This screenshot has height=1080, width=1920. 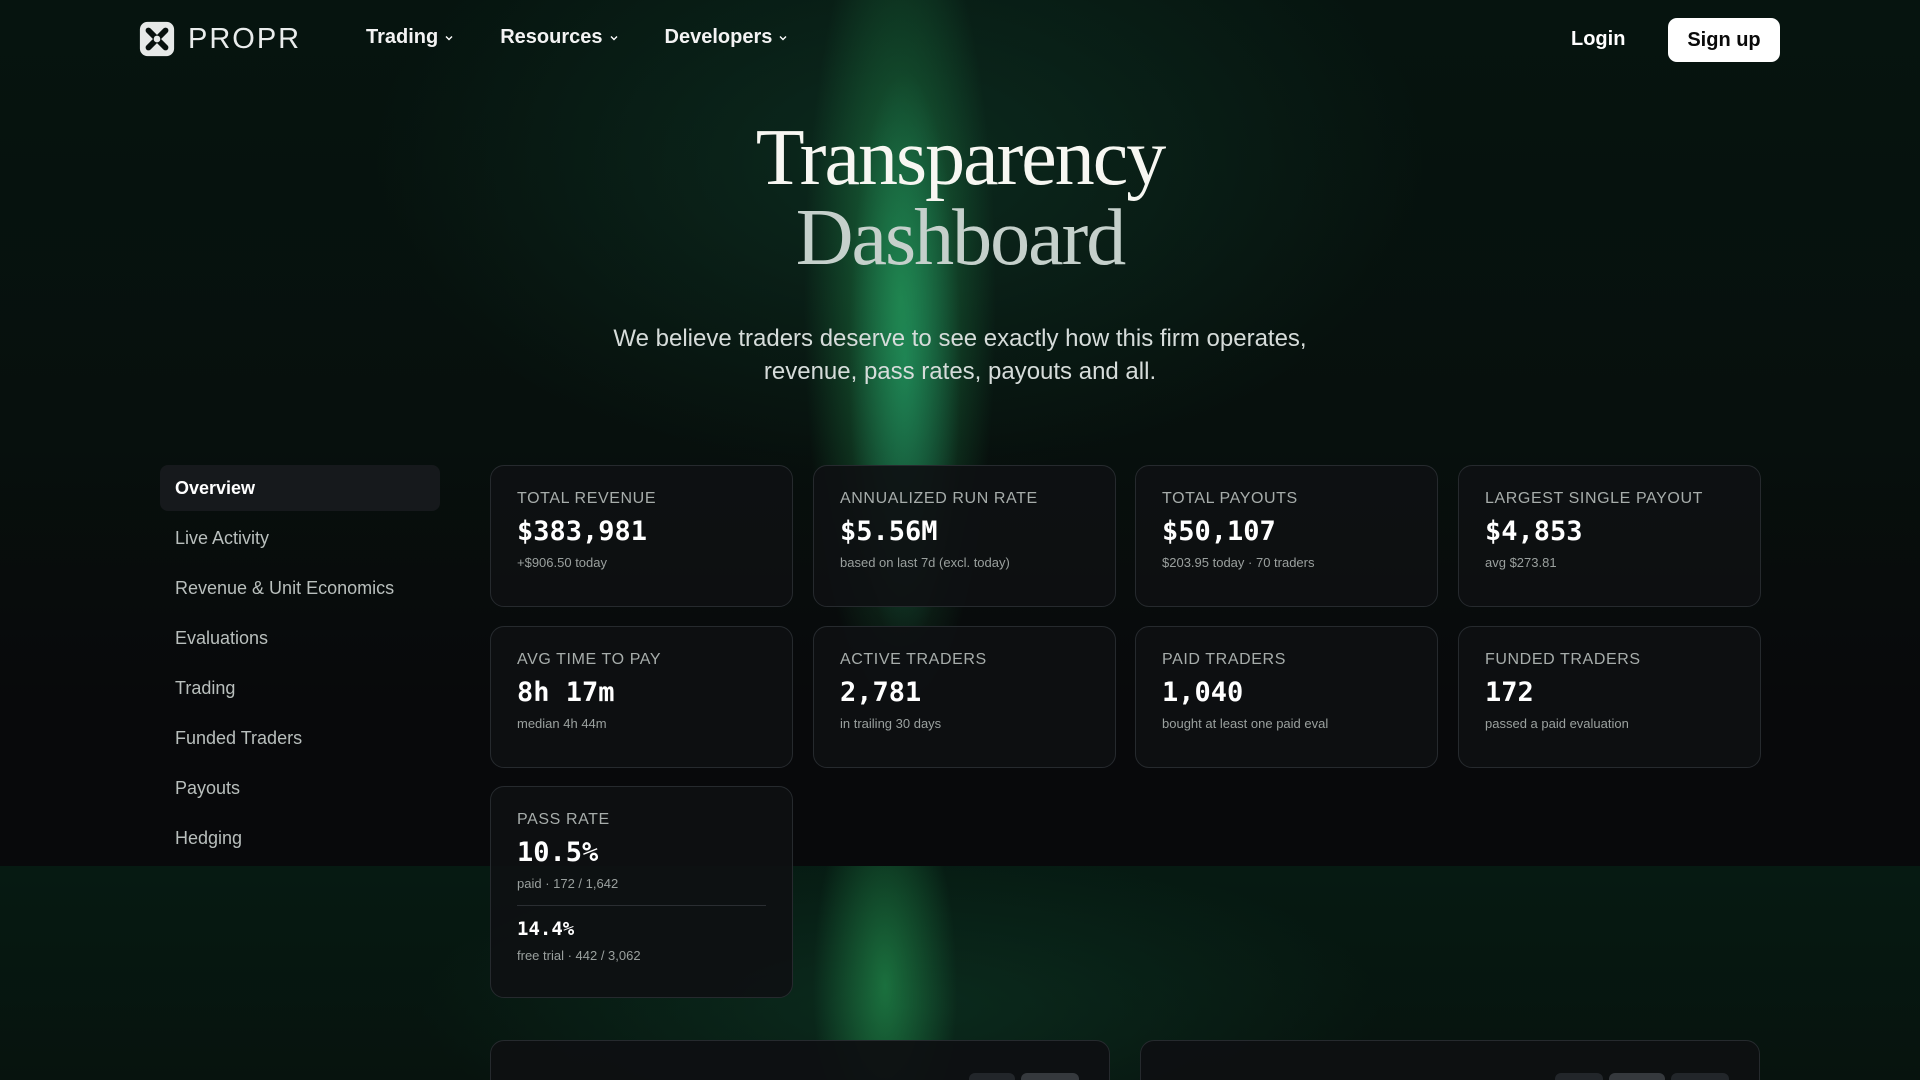 What do you see at coordinates (1203, 692) in the screenshot?
I see `stat-value: 1,040` at bounding box center [1203, 692].